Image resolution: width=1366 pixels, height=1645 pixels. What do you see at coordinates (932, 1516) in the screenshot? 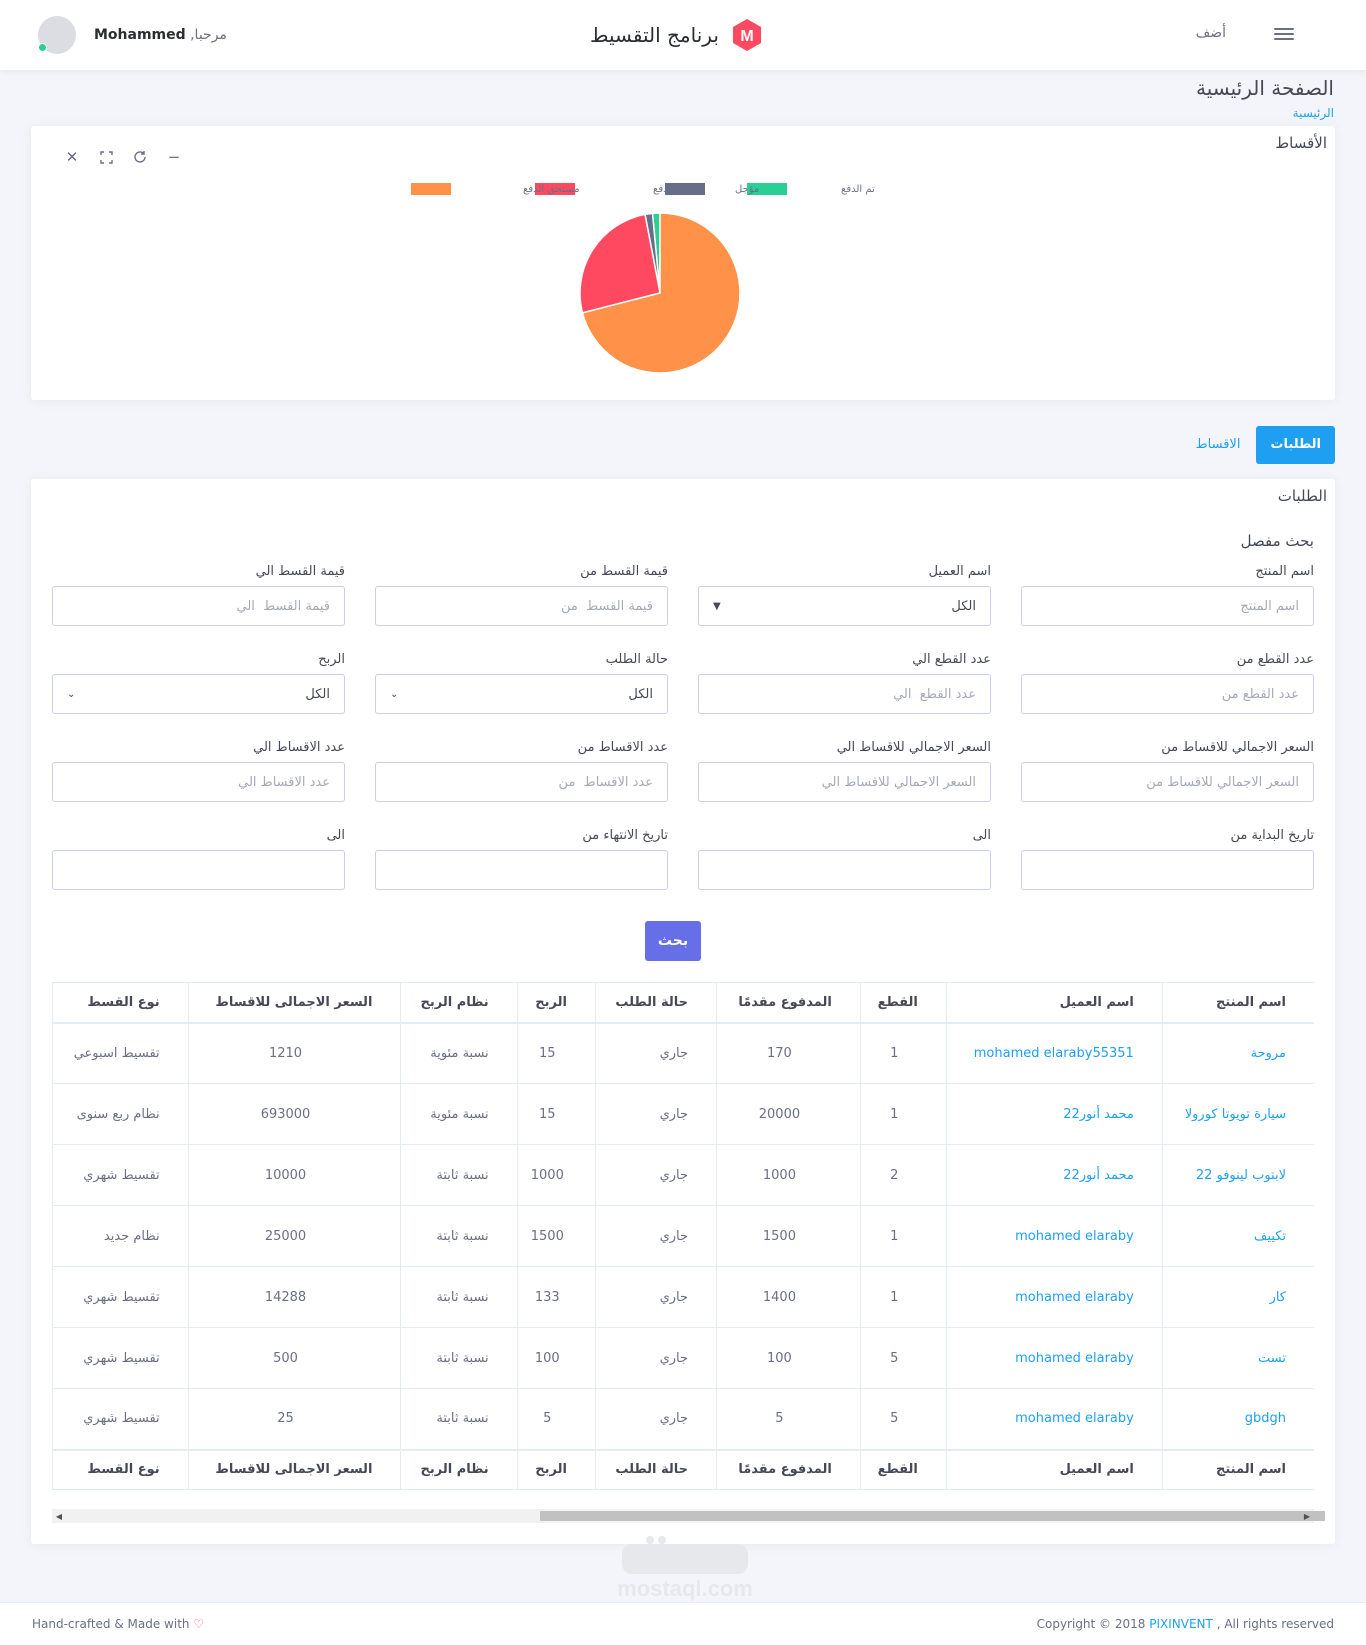
I see `scrollbar-thumb` at bounding box center [932, 1516].